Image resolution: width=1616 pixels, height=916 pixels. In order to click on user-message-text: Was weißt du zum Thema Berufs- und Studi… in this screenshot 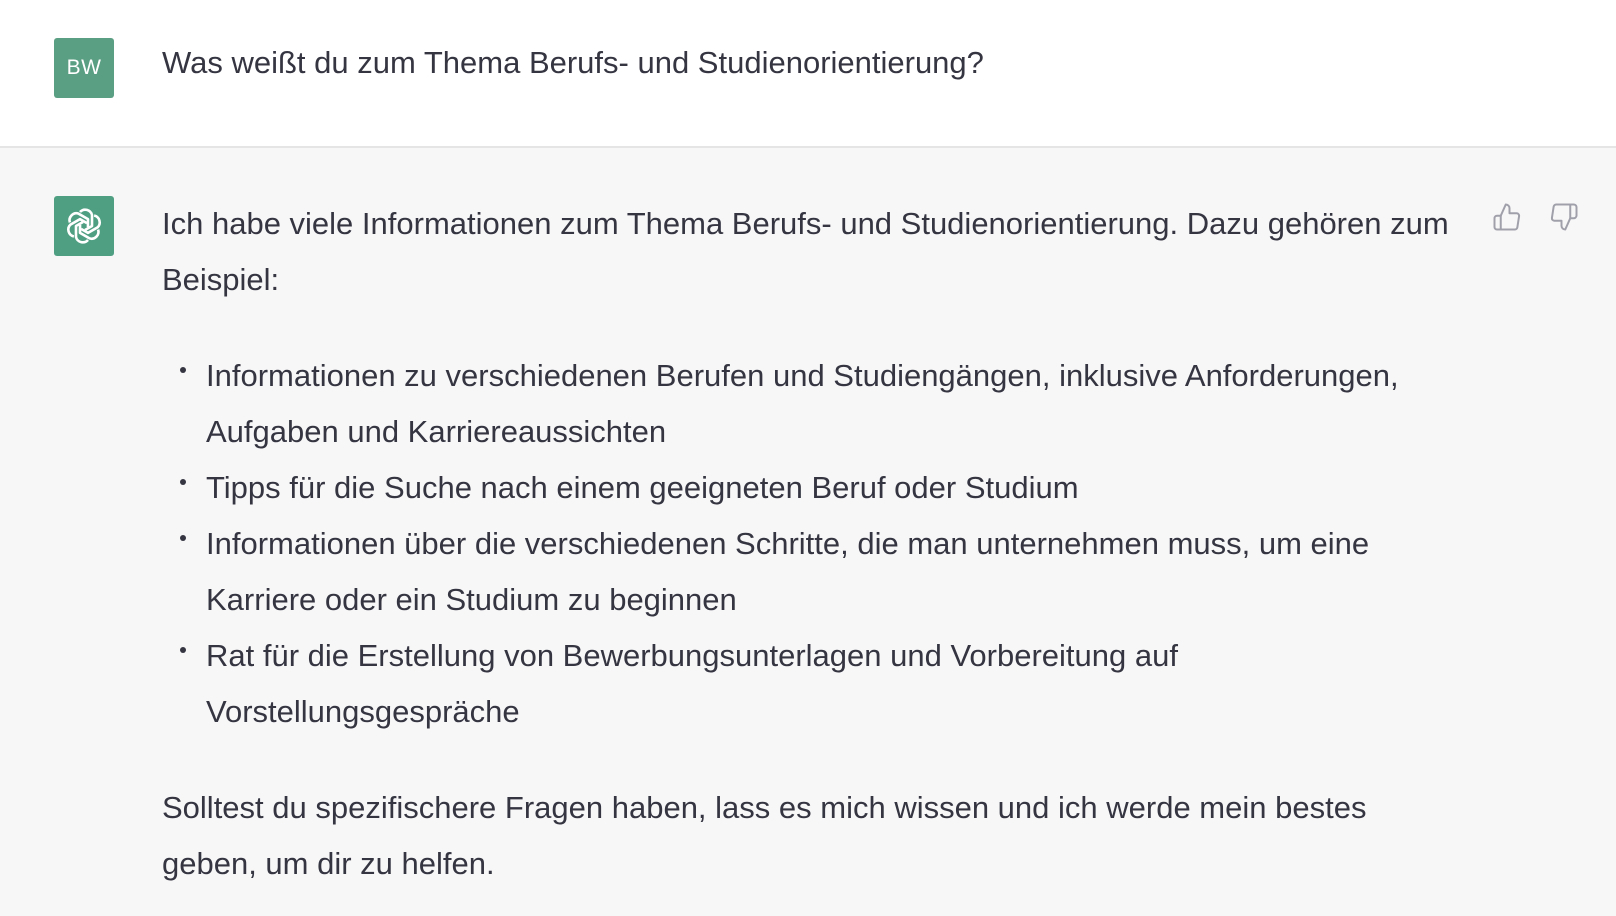, I will do `click(573, 62)`.